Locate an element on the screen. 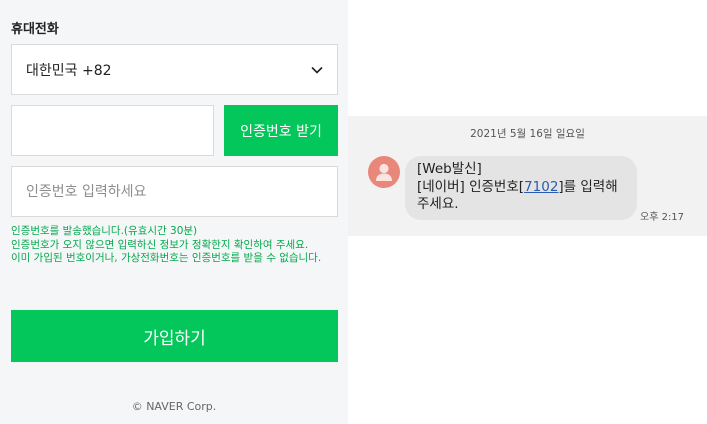 The image size is (707, 424). notice-line-sent: 인증번호를 발송했습니다.(유효시간 30분) is located at coordinates (104, 231).